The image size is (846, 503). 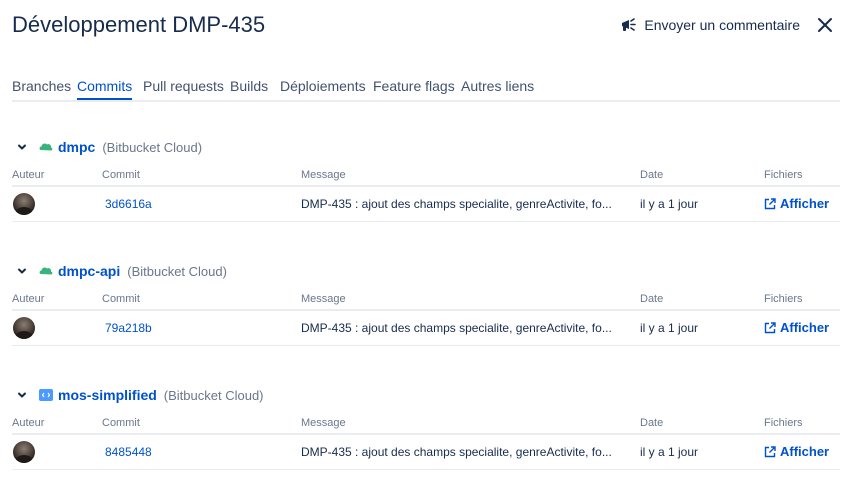 I want to click on page-title: Développement DMP-435, so click(x=139, y=24).